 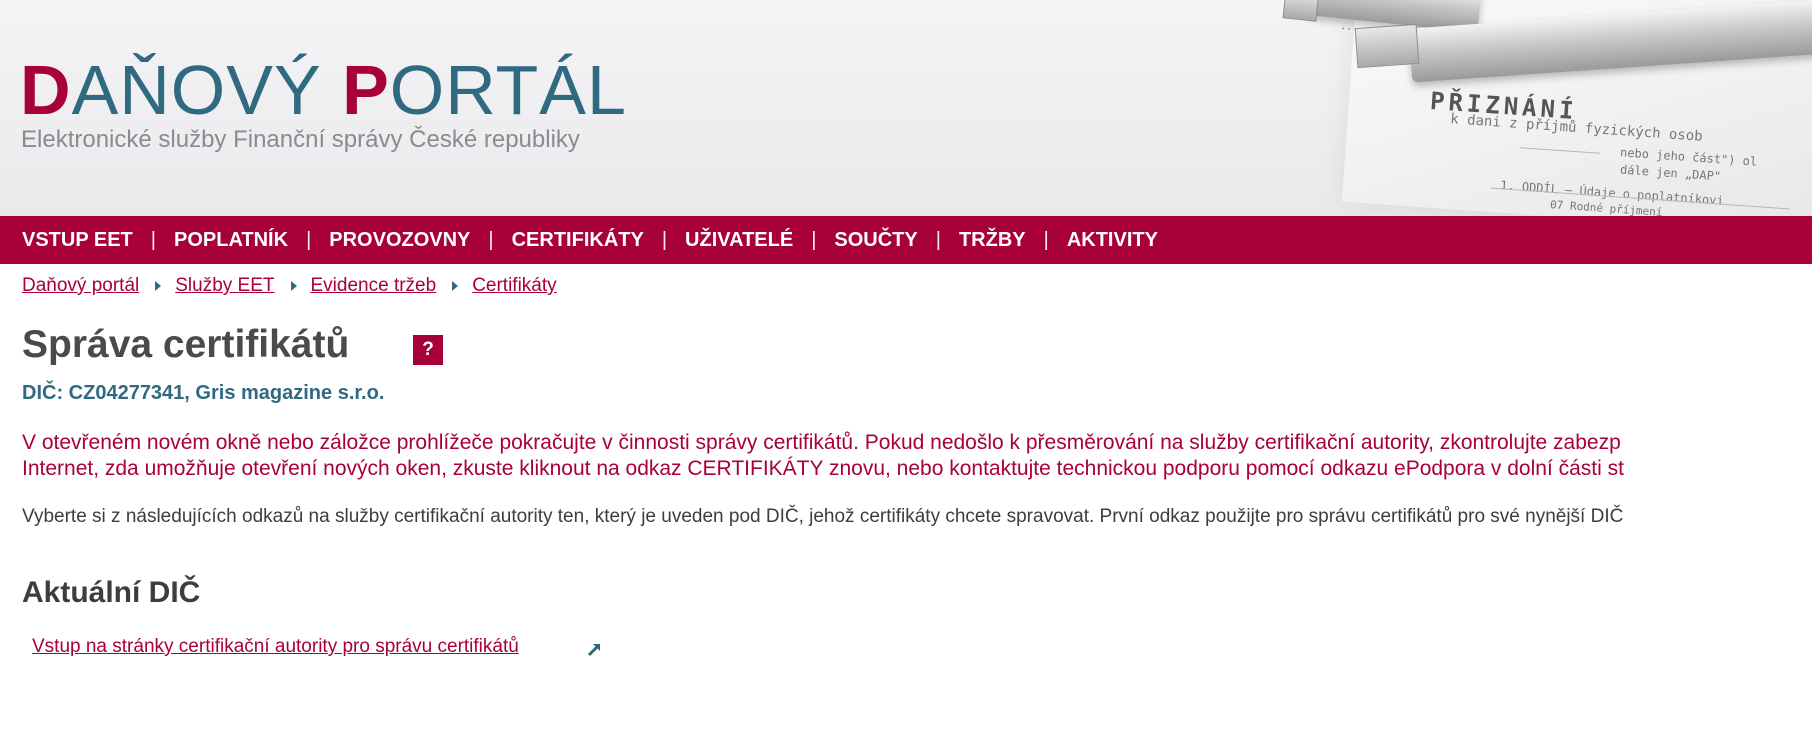 I want to click on taxpayer-dic: DIČ: CZ04277341, Gris magazine s.r.o., so click(x=203, y=393).